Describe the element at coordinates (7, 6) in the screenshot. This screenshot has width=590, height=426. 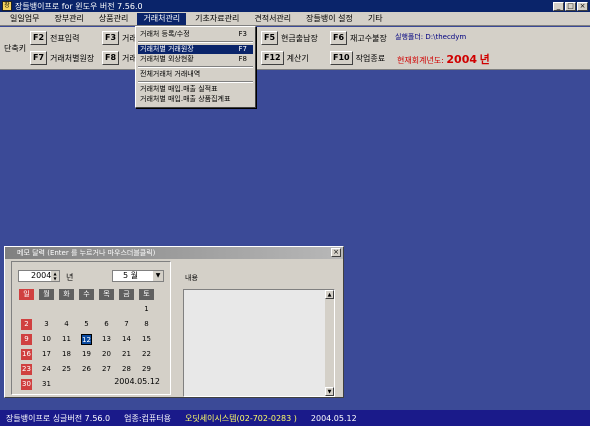
I see `app-icon: 장` at that location.